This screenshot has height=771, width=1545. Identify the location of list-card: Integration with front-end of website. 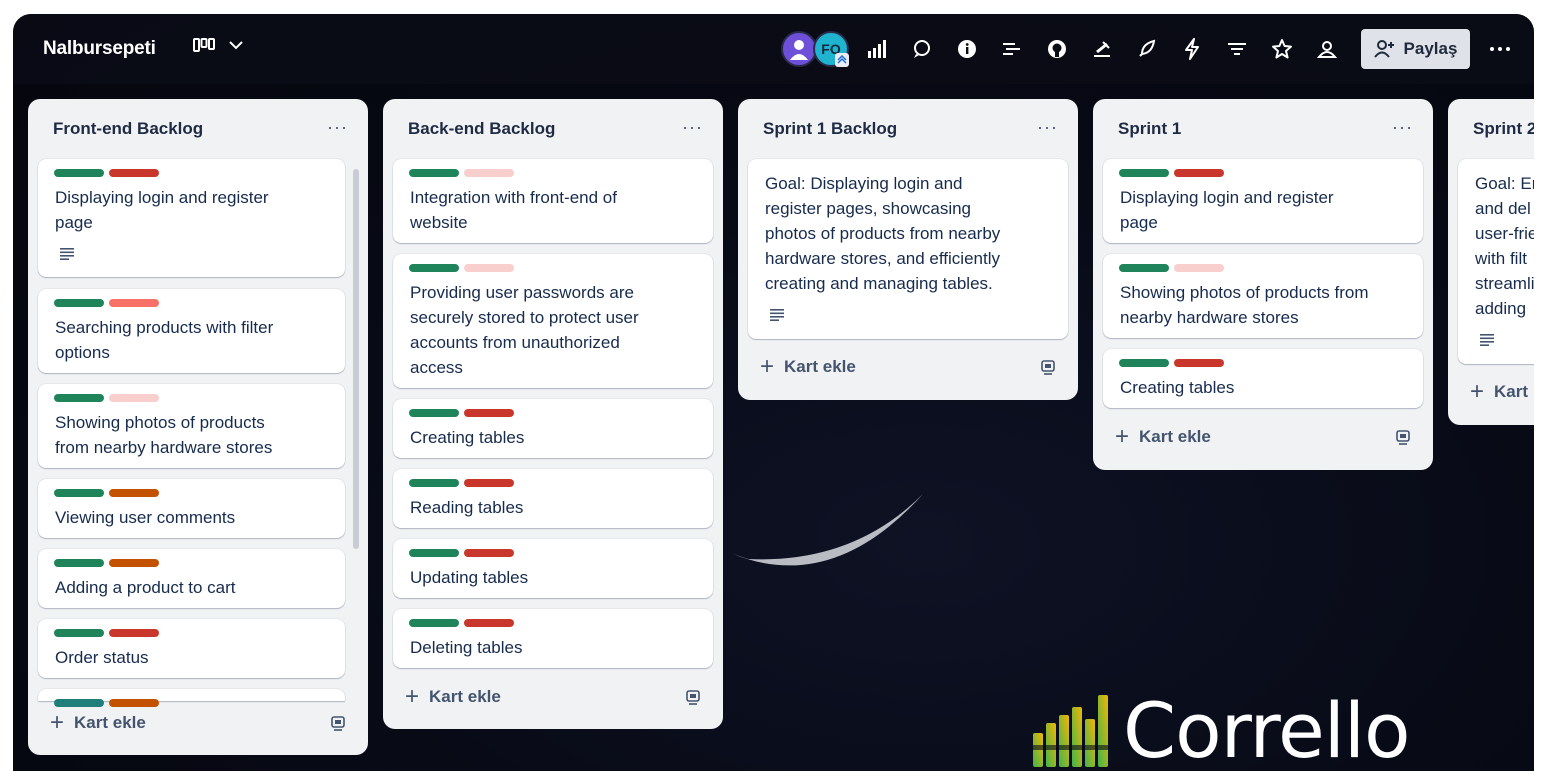
(553, 201).